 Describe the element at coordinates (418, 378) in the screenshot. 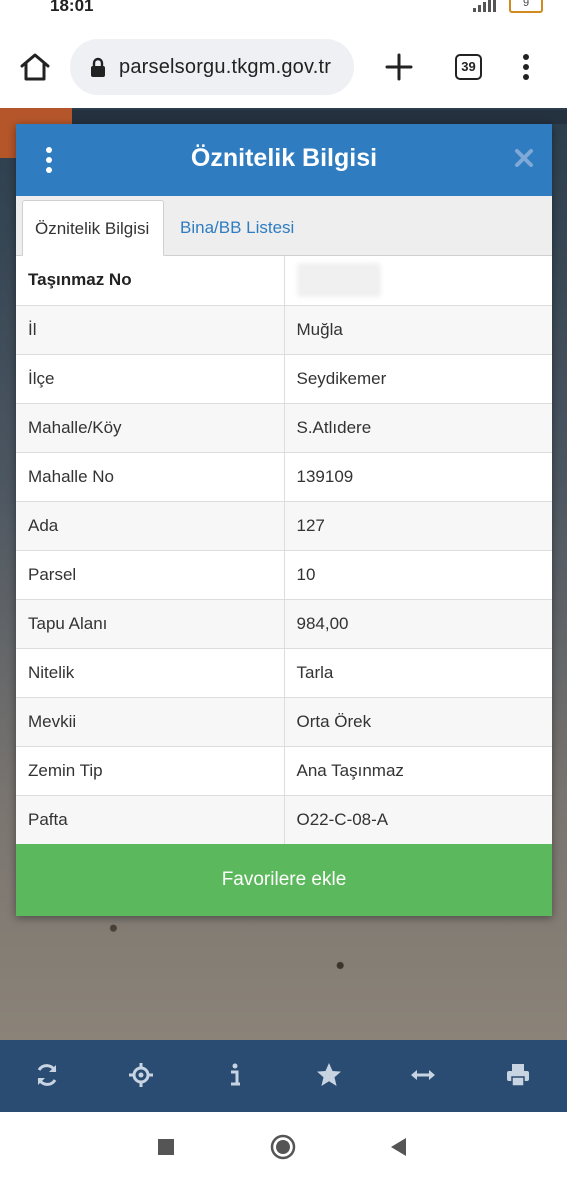

I see `row-value: Seydikemer` at that location.